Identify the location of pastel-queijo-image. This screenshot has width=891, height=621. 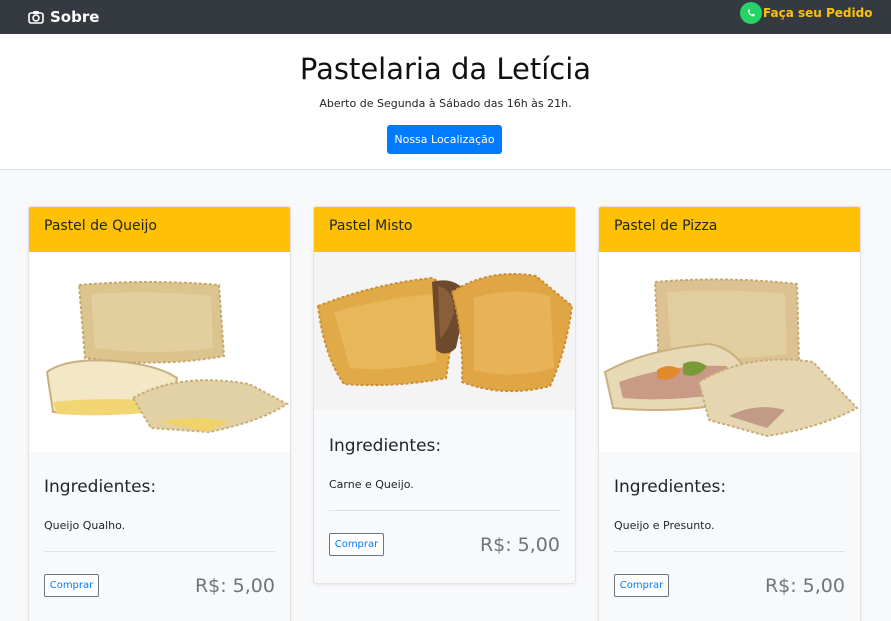
(159, 352).